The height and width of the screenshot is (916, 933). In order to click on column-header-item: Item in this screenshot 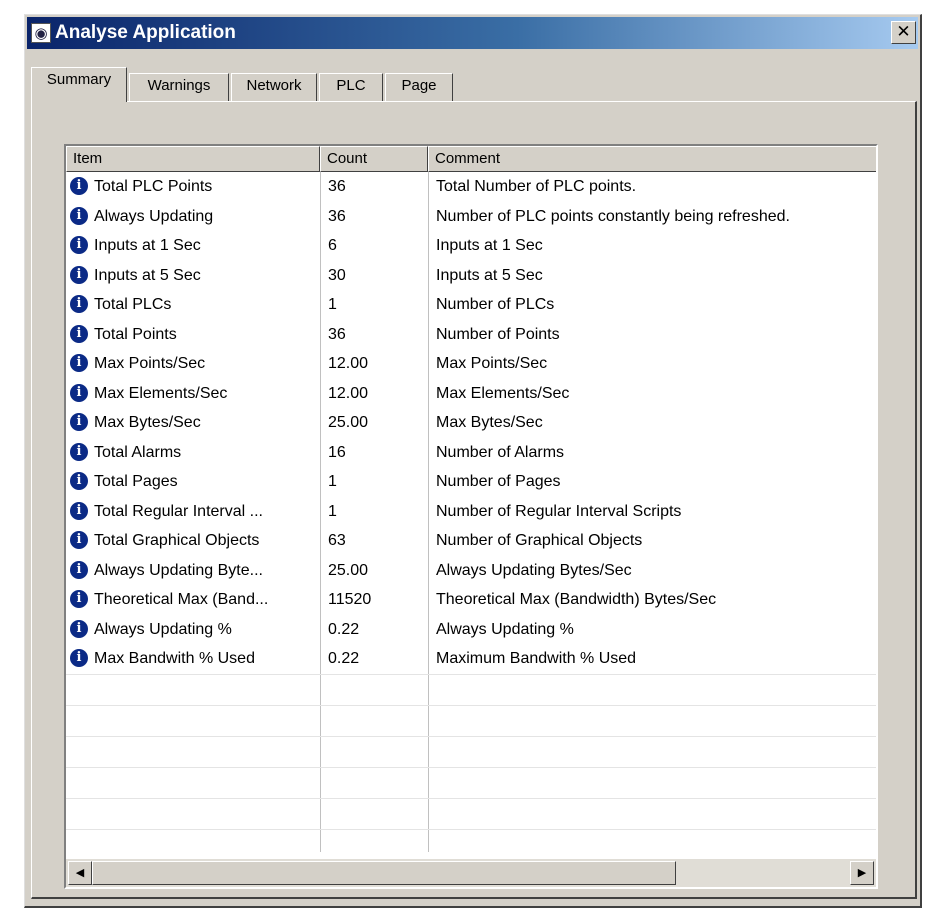, I will do `click(193, 159)`.